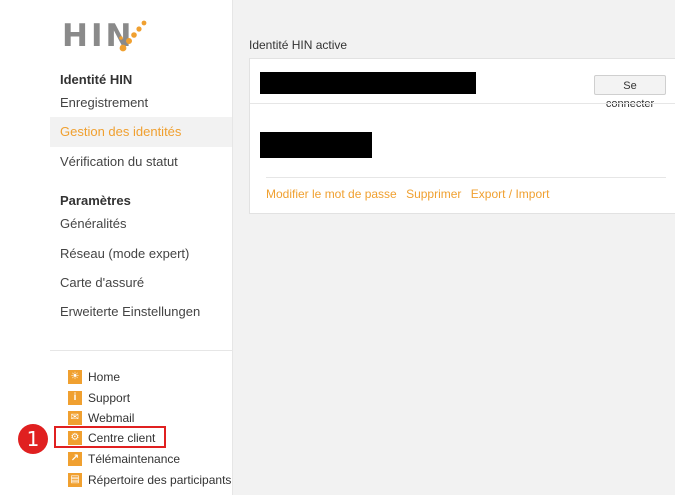 Image resolution: width=675 pixels, height=495 pixels. What do you see at coordinates (160, 480) in the screenshot?
I see `link-label: Répertoire des participants` at bounding box center [160, 480].